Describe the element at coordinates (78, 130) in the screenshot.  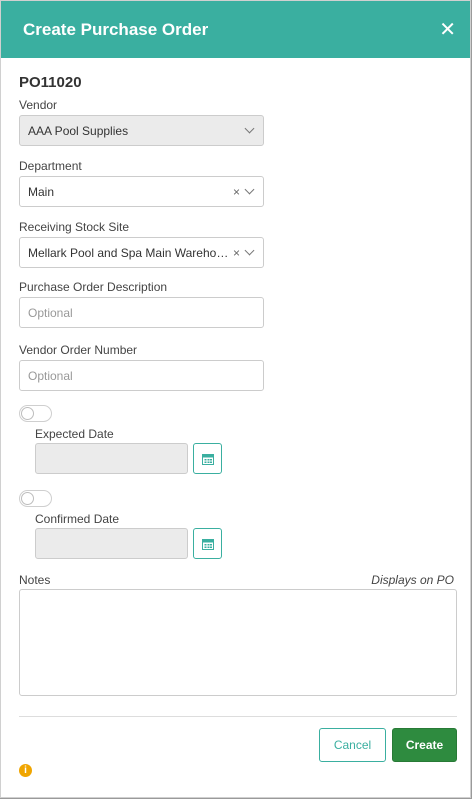
I see `vendor-value: AAA Pool Supplies` at that location.